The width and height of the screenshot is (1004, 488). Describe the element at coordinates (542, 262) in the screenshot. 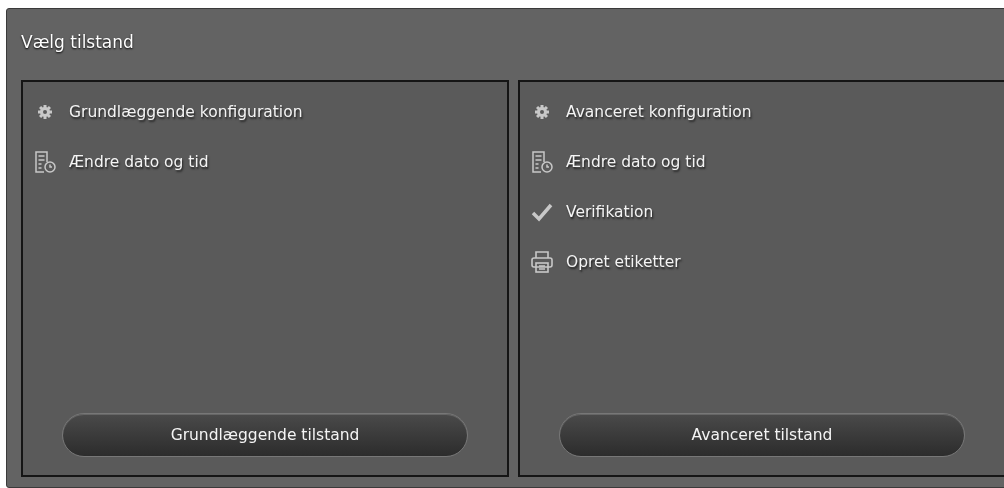

I see `printer-icon` at that location.